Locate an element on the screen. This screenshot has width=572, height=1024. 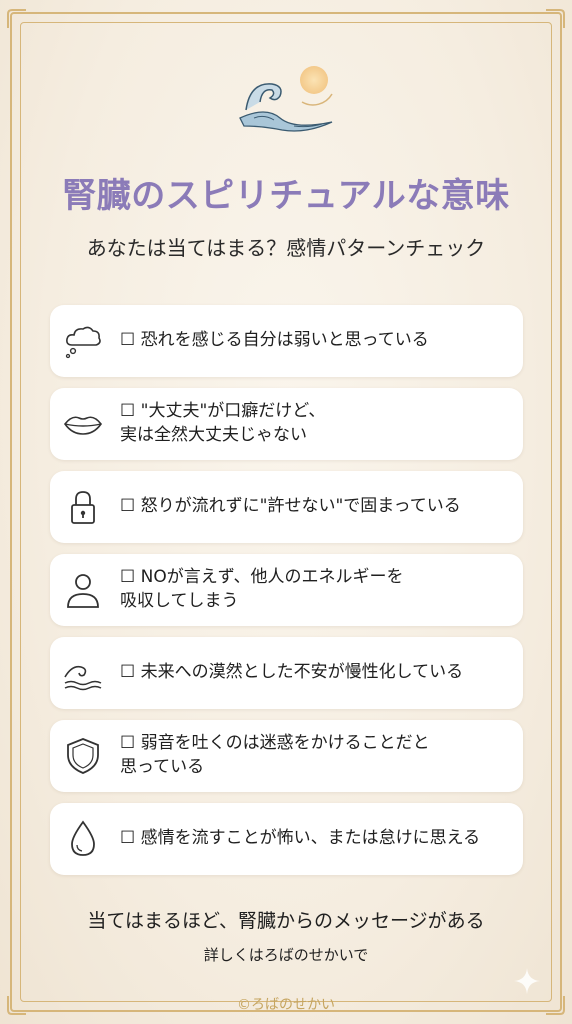
wave-icon is located at coordinates (83, 678).